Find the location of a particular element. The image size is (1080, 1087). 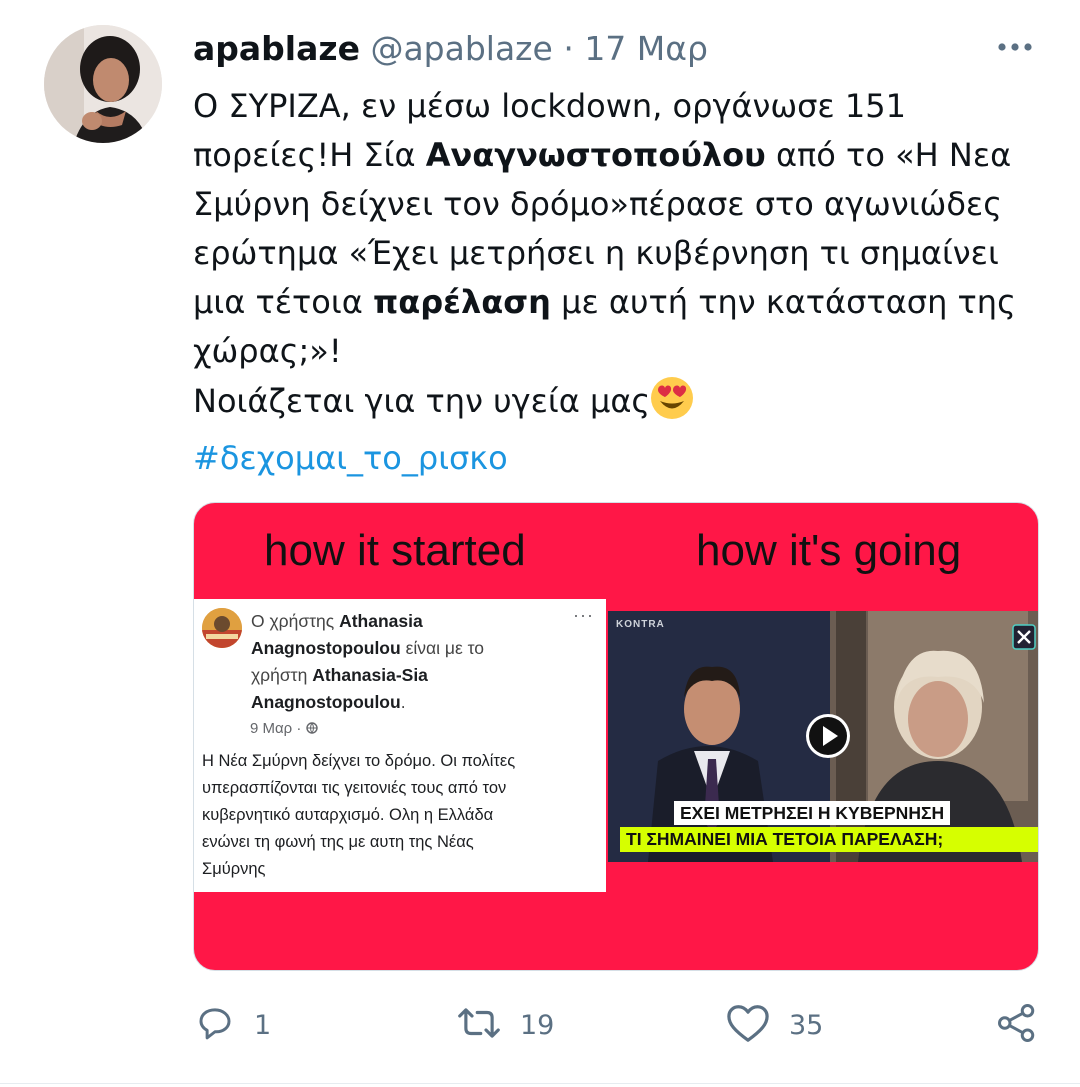

close-icon is located at coordinates (1024, 637).